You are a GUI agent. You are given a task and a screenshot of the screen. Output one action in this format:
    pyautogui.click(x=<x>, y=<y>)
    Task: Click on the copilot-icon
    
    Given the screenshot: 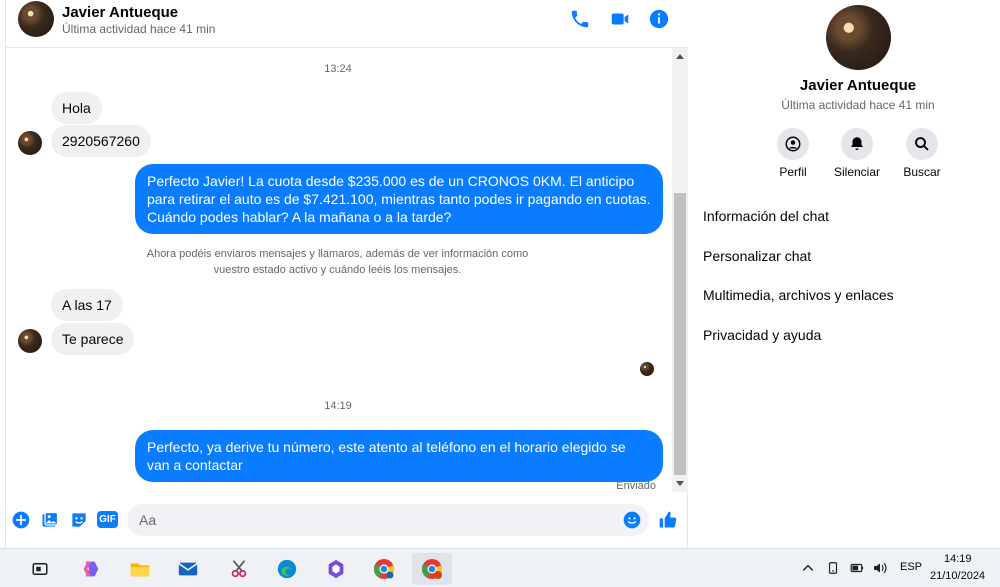 What is the action you would take?
    pyautogui.click(x=91, y=569)
    